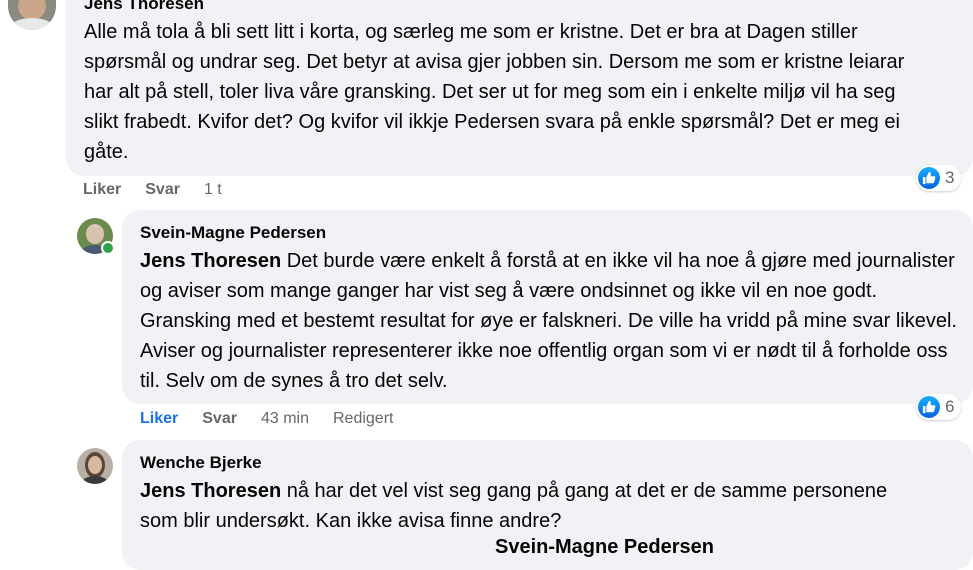  I want to click on avatar-wenche-bjerke, so click(95, 466).